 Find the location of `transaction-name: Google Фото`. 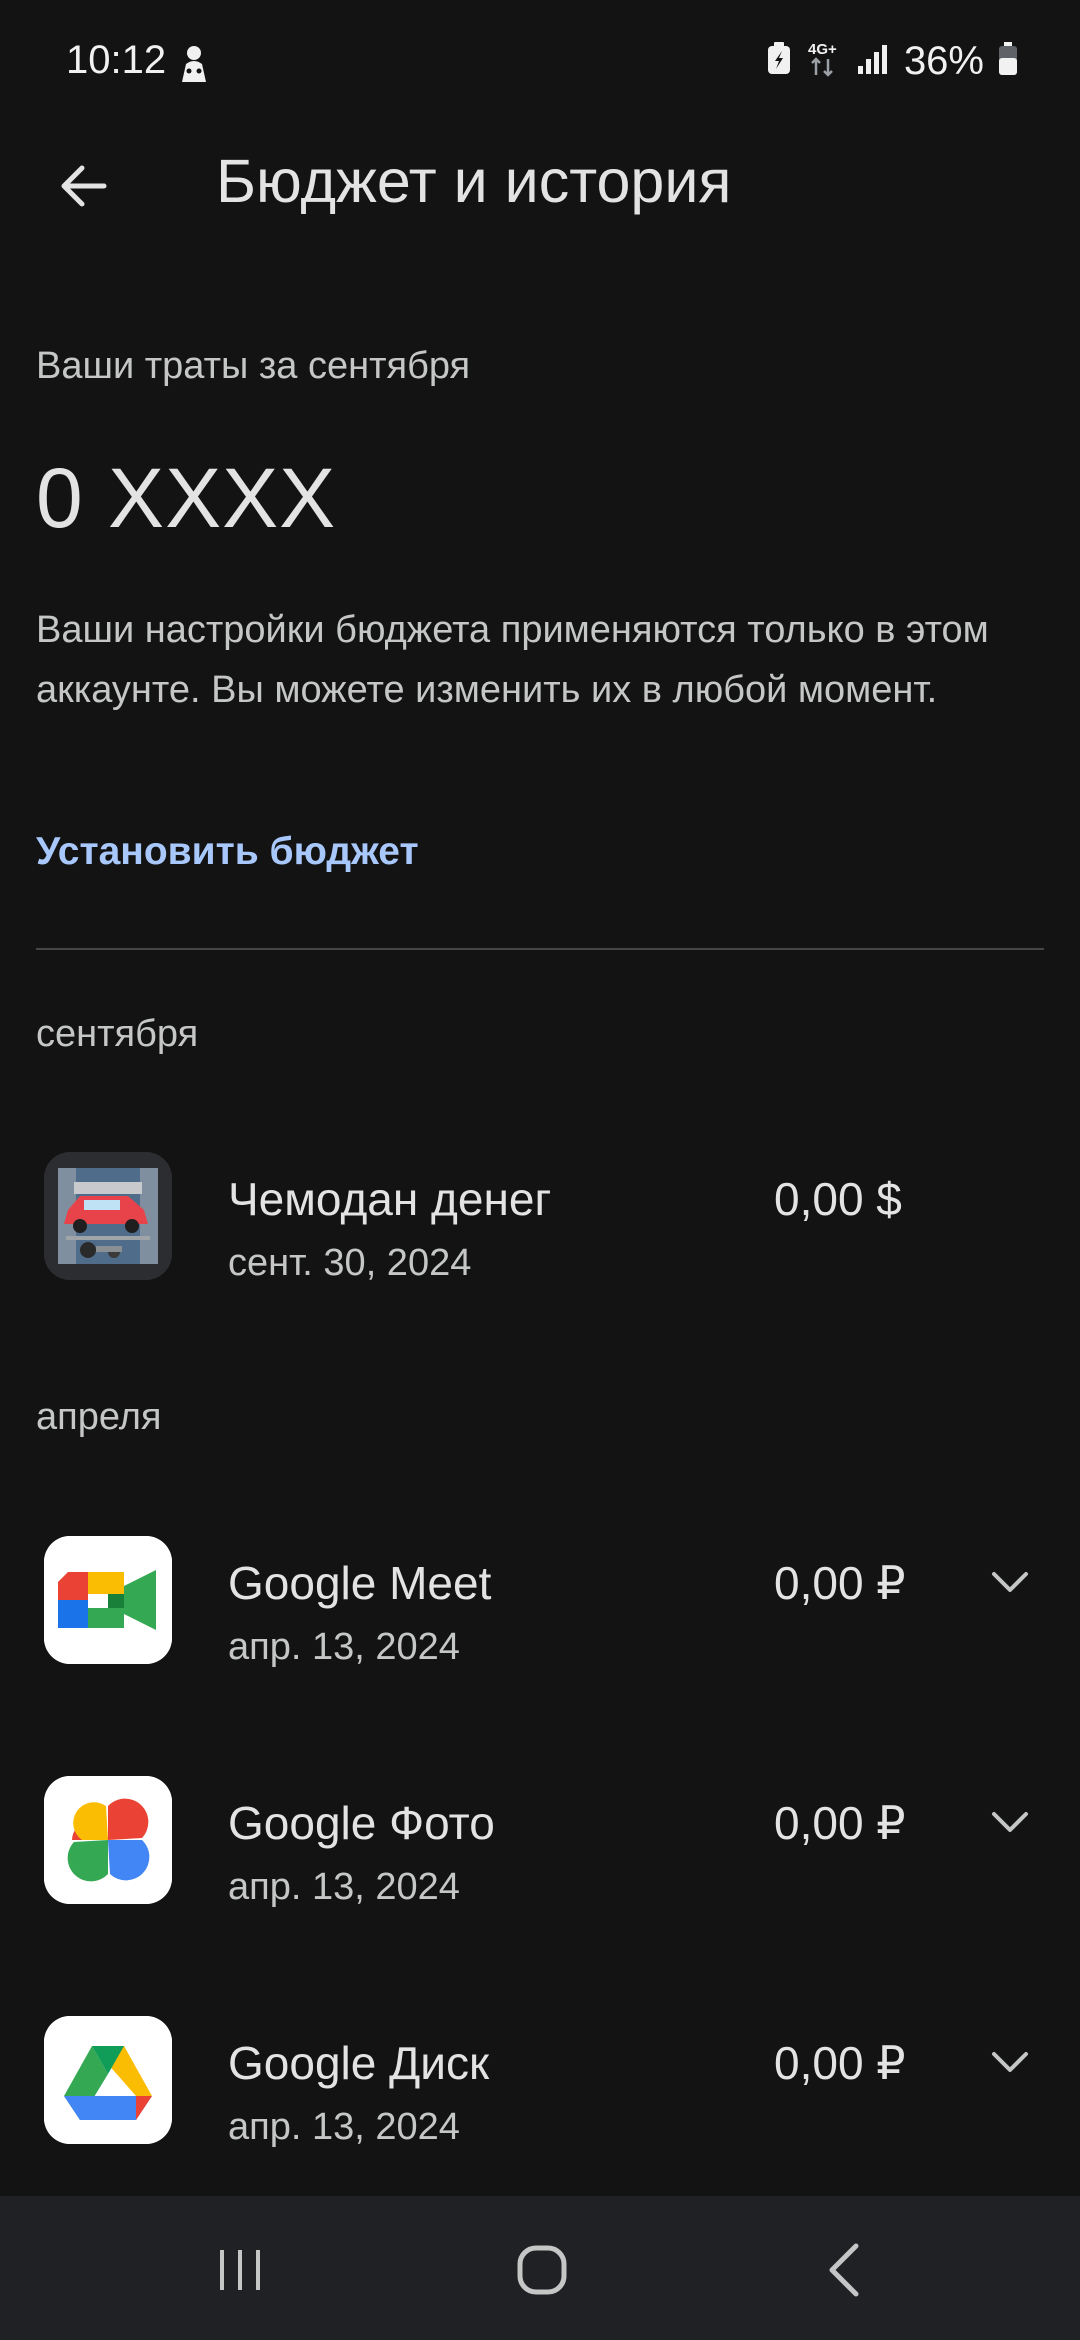

transaction-name: Google Фото is located at coordinates (361, 1823).